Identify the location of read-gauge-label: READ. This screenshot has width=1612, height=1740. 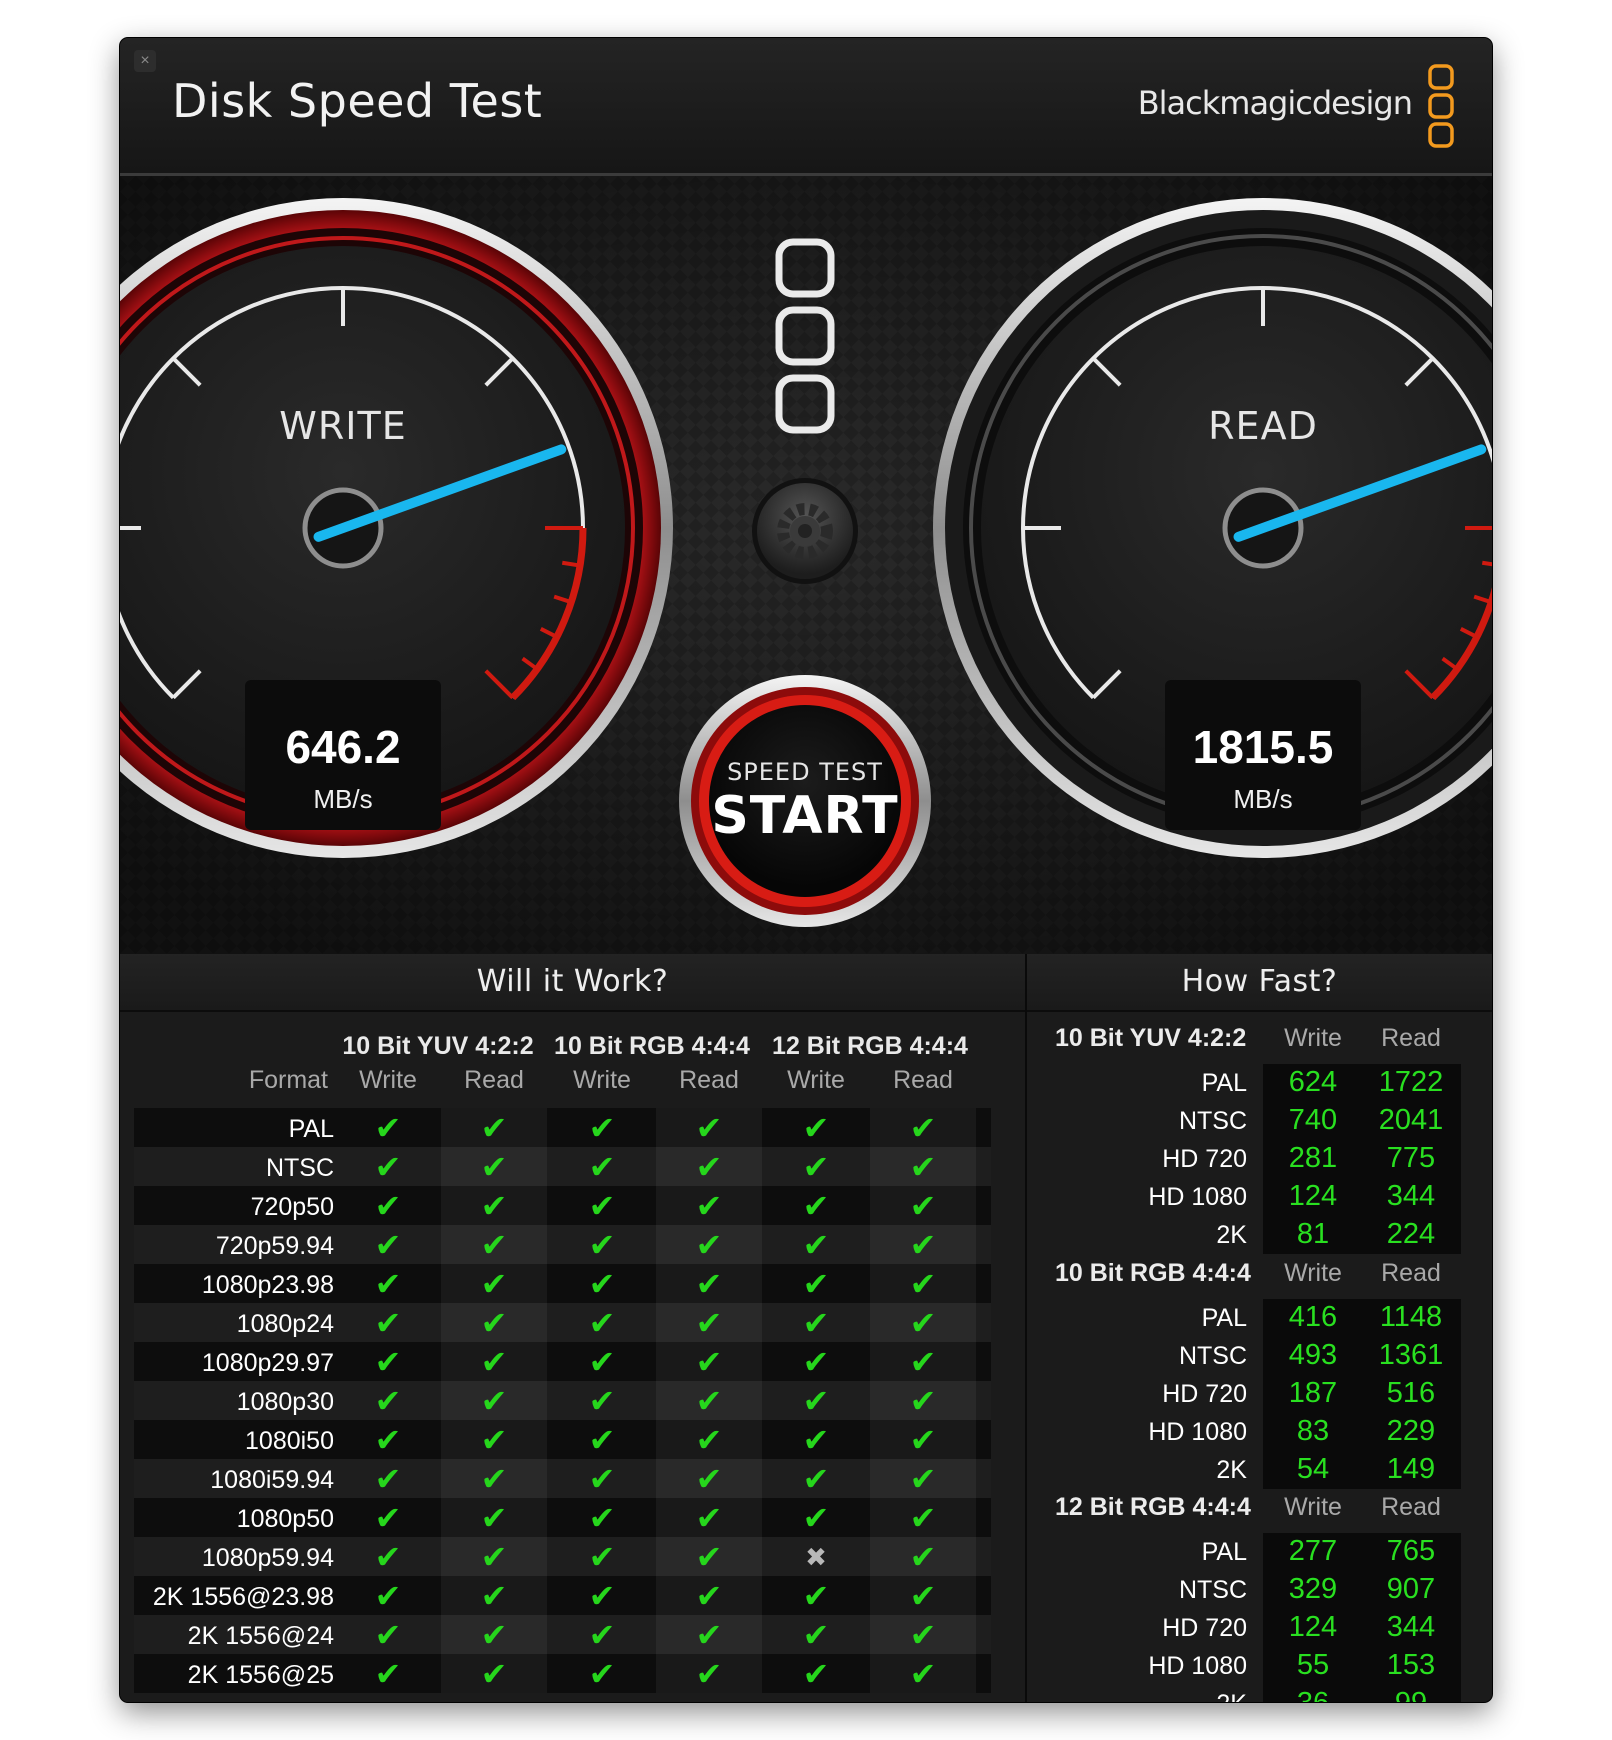
(1263, 426).